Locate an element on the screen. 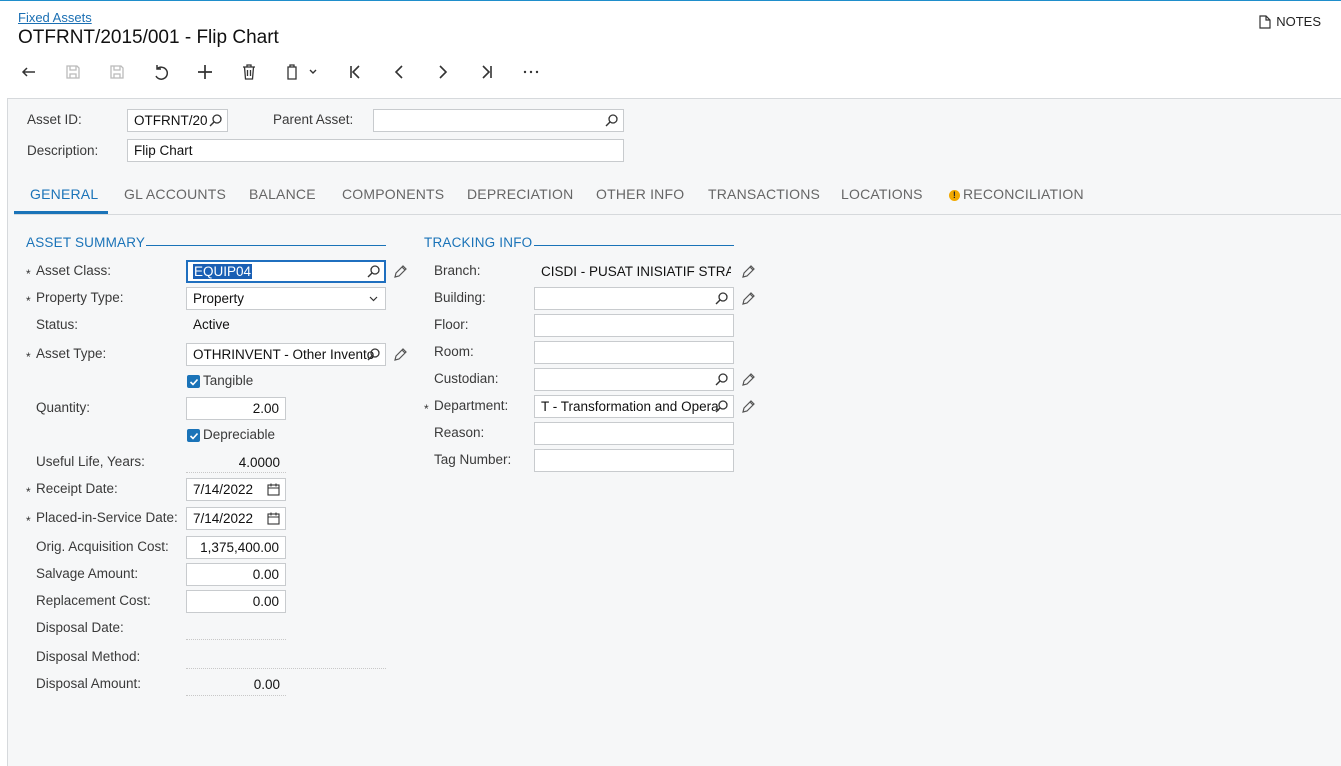  useful-life-value: 4.0000 is located at coordinates (259, 462).